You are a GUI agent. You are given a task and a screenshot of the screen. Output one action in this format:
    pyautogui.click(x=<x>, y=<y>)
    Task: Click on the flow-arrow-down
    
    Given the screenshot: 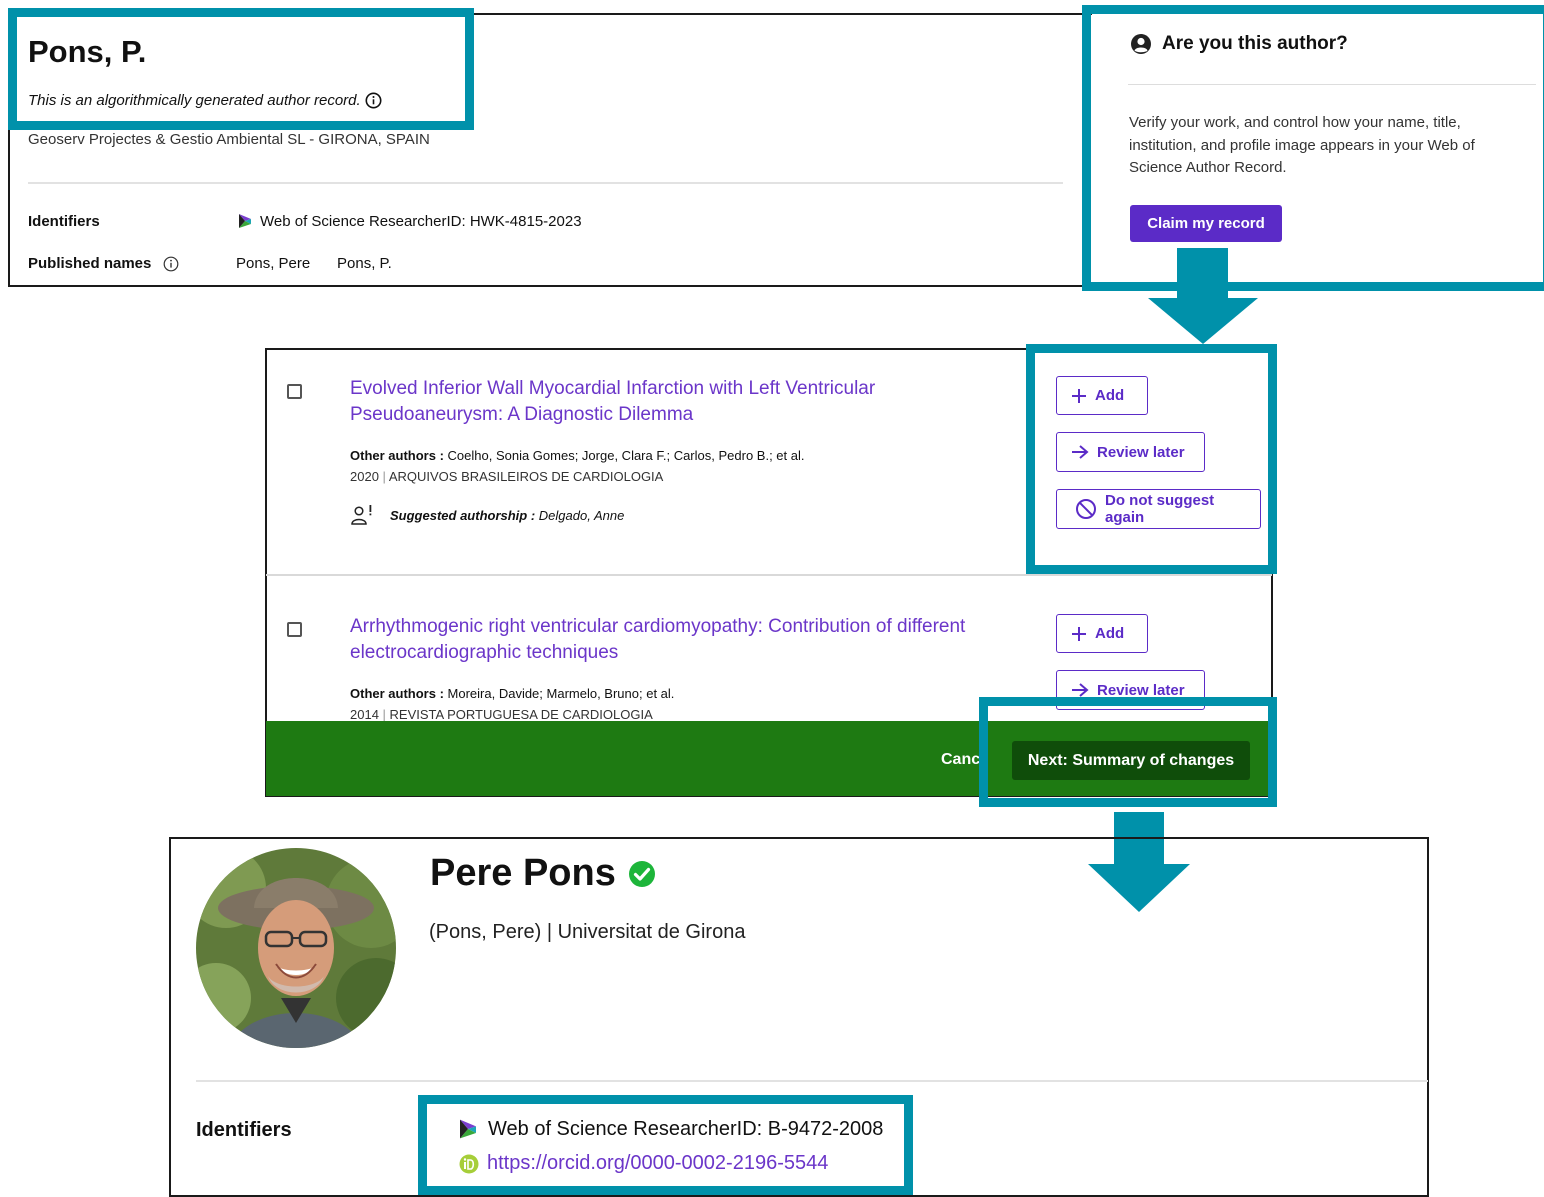 What is the action you would take?
    pyautogui.click(x=1203, y=296)
    